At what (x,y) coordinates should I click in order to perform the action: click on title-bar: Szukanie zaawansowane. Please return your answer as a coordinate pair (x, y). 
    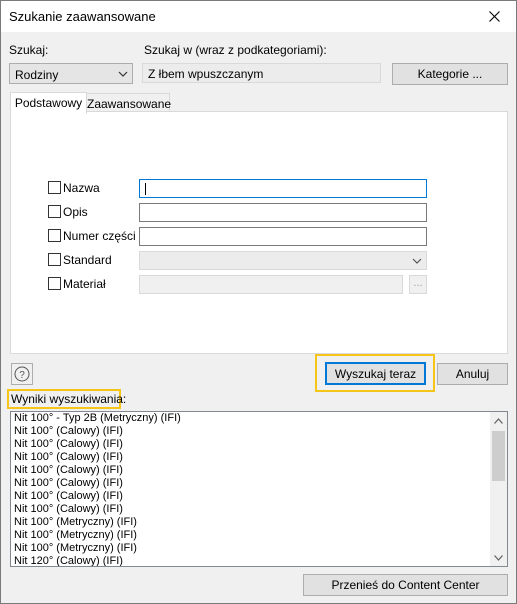
    Looking at the image, I should click on (258, 16).